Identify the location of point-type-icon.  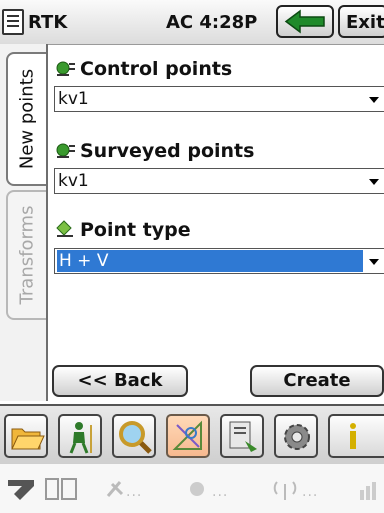
(66, 229).